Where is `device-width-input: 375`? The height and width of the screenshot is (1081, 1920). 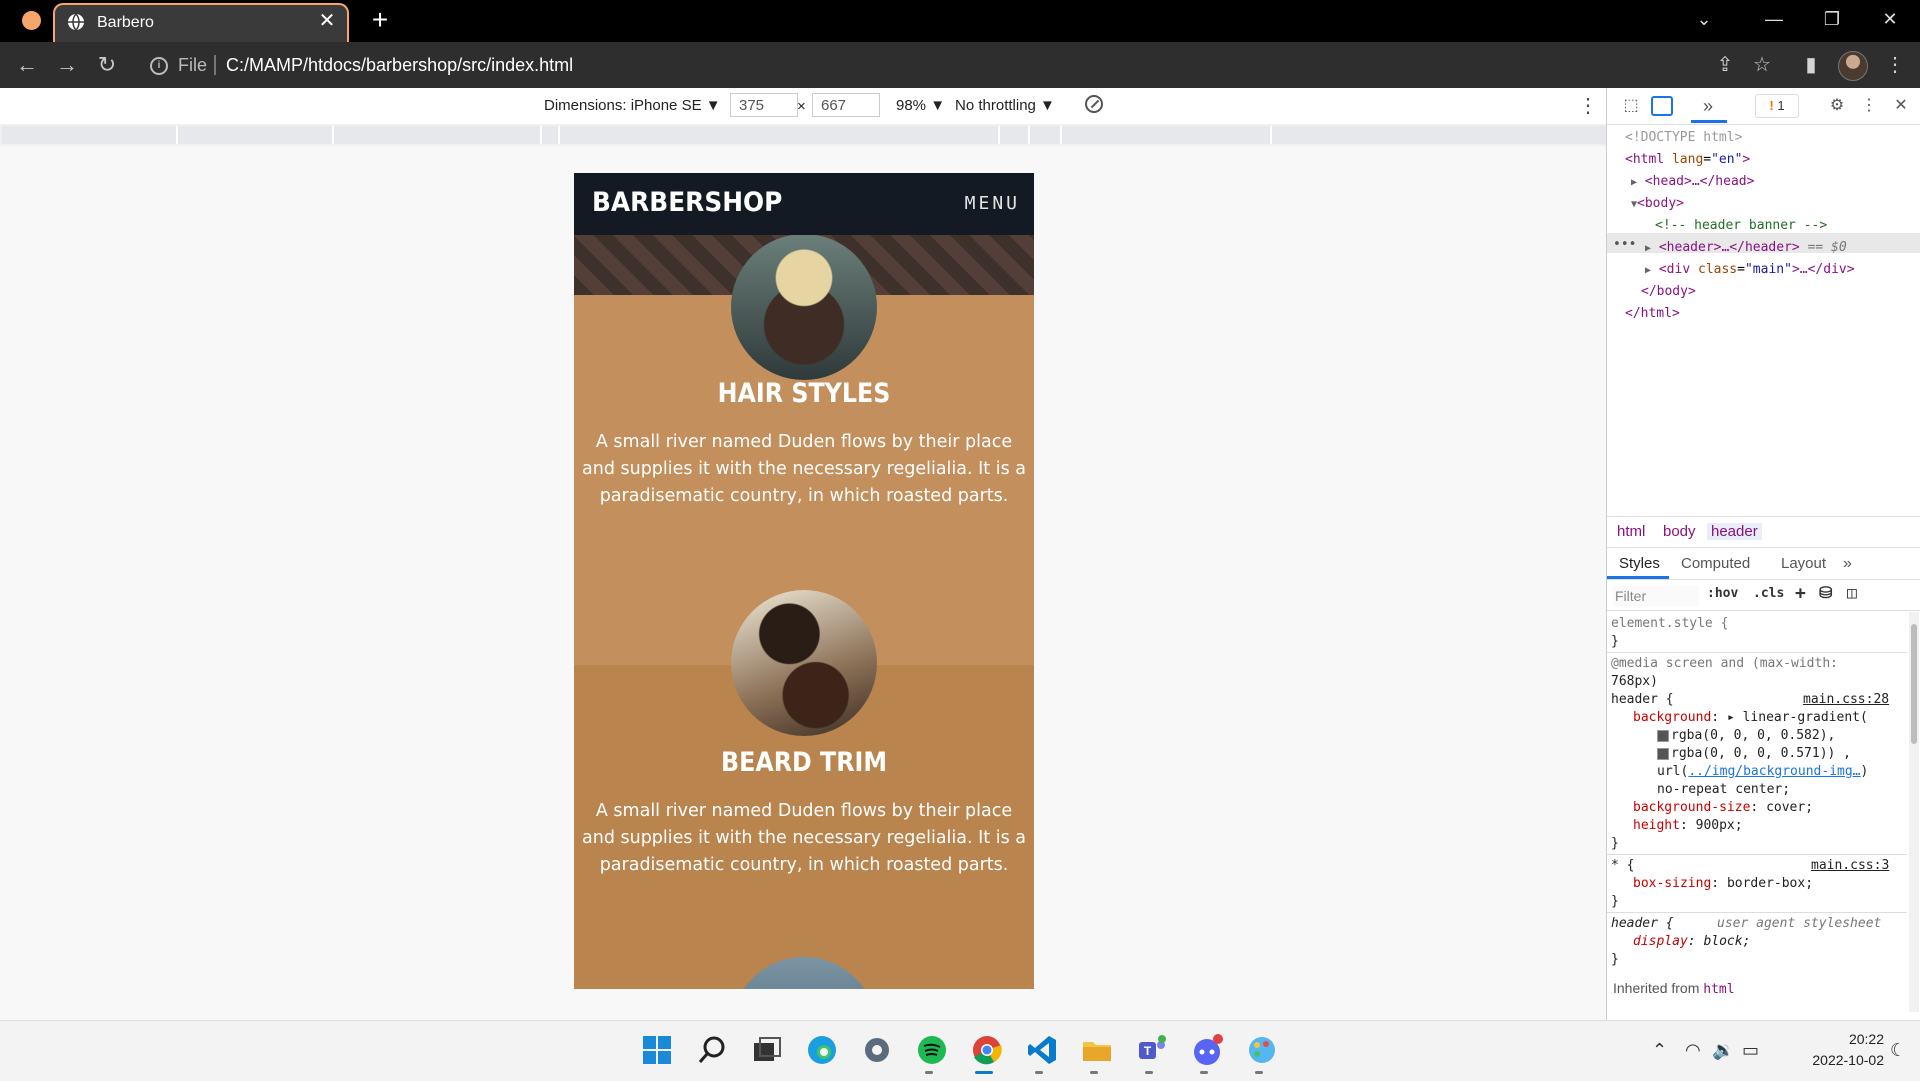
device-width-input: 375 is located at coordinates (764, 105).